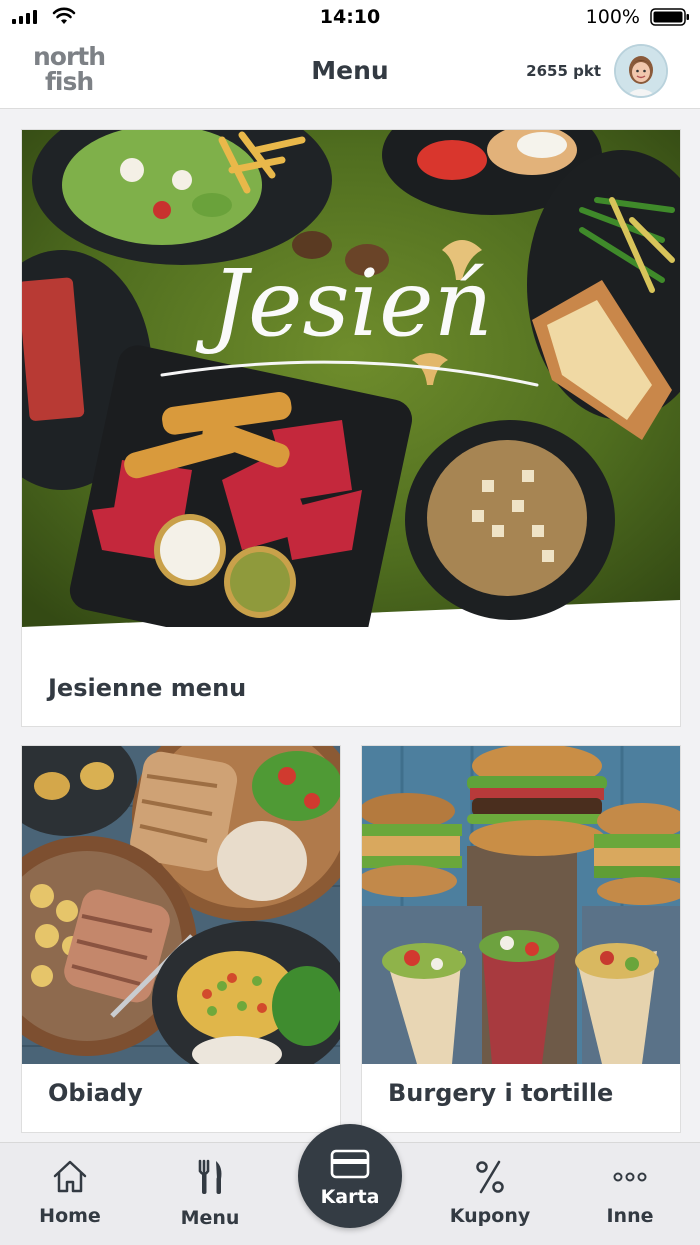  What do you see at coordinates (490, 1177) in the screenshot?
I see `percent-icon` at bounding box center [490, 1177].